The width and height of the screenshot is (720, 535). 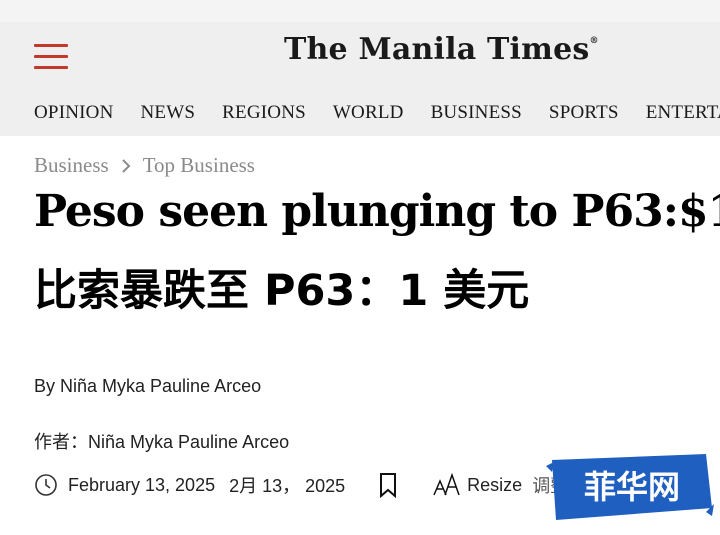 What do you see at coordinates (683, 113) in the screenshot?
I see `nav-item-entertainment: ENTERTAIN` at bounding box center [683, 113].